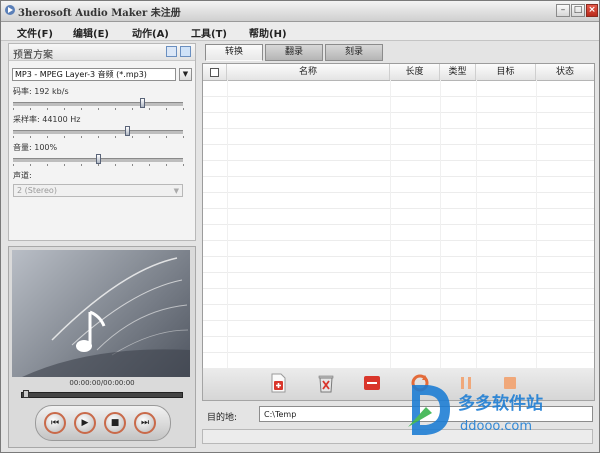  I want to click on window-title: 3herosoft Audio Maker 未注册, so click(99, 13).